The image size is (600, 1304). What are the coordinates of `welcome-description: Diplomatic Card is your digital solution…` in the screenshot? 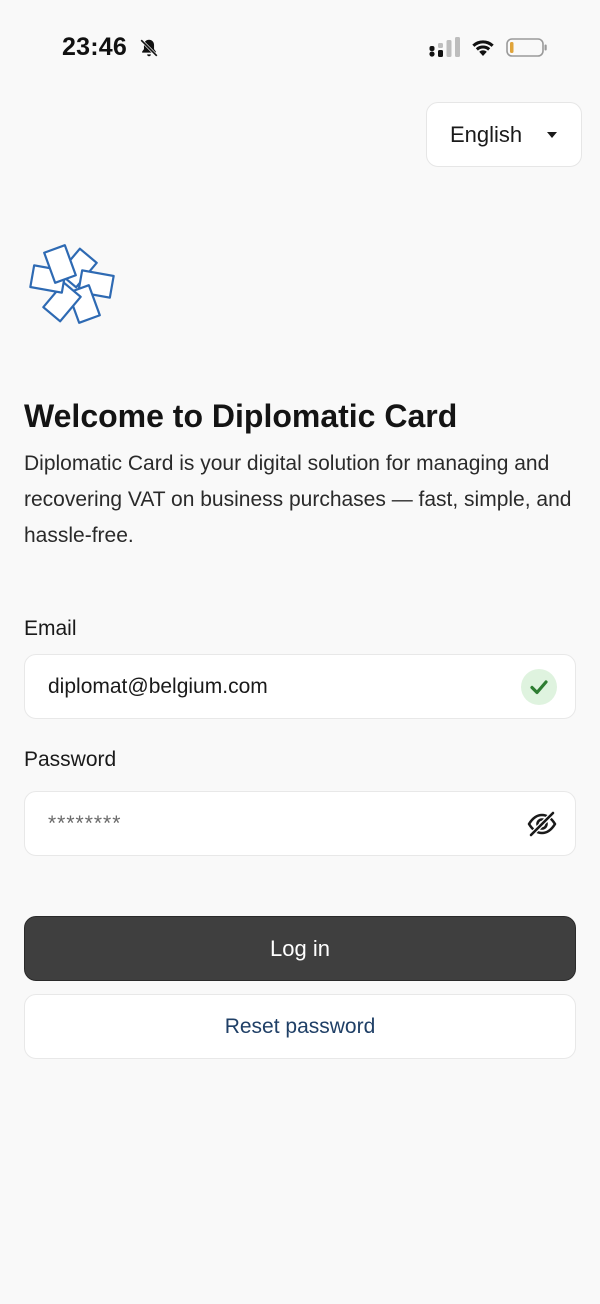 It's located at (298, 499).